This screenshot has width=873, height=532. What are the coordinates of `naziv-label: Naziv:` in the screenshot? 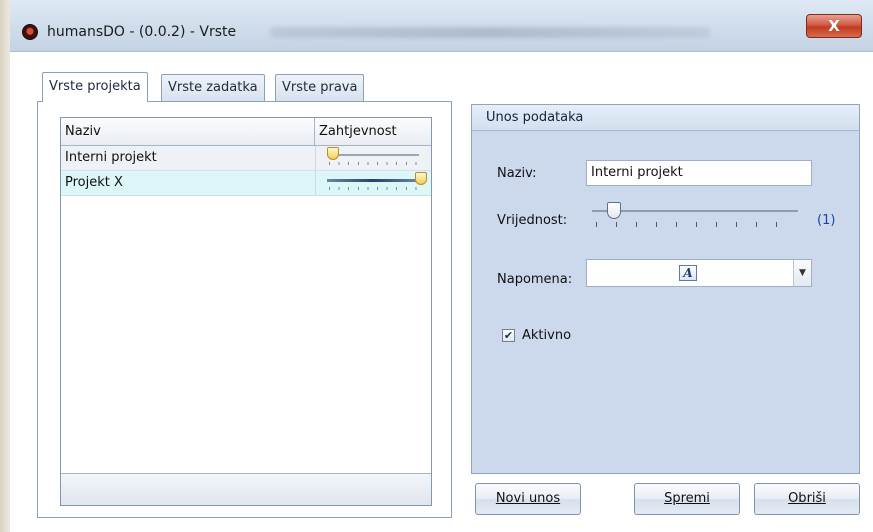 It's located at (517, 173).